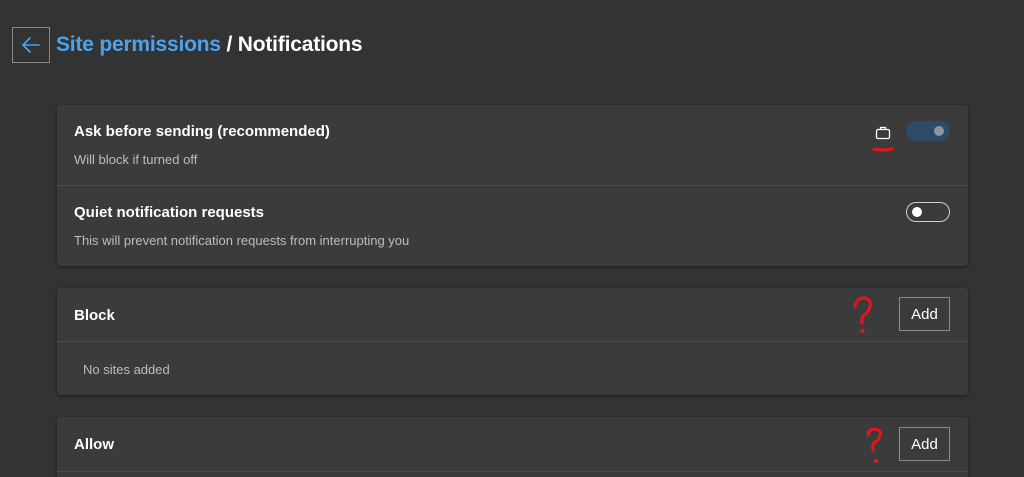 The width and height of the screenshot is (1024, 477). What do you see at coordinates (138, 44) in the screenshot?
I see `breadcrumb-site-permissions-link: Site permissions` at bounding box center [138, 44].